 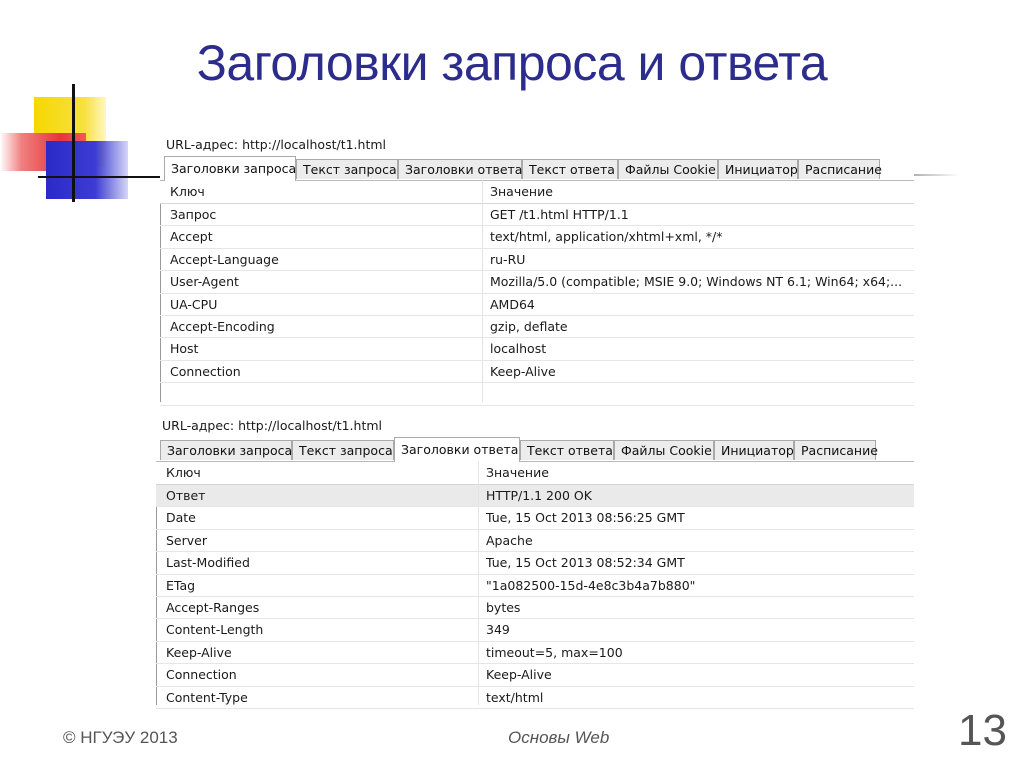 What do you see at coordinates (559, 737) in the screenshot?
I see `footer-course-name: Основы Web` at bounding box center [559, 737].